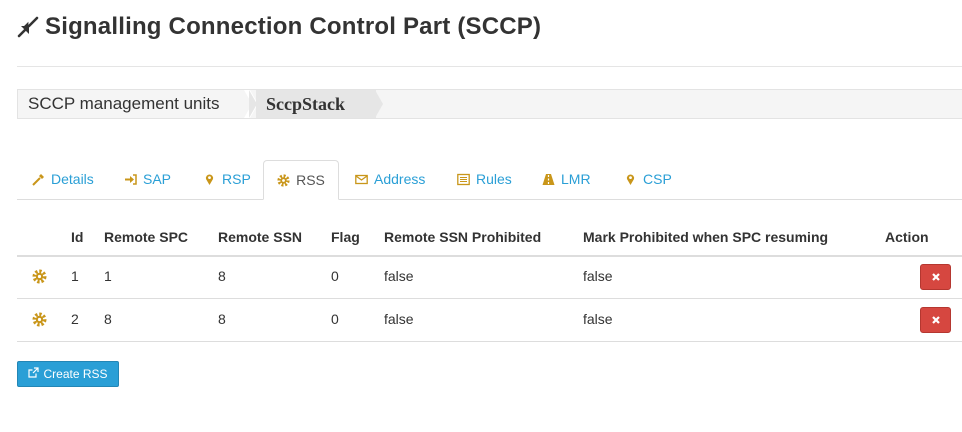 Image resolution: width=962 pixels, height=432 pixels. What do you see at coordinates (548, 179) in the screenshot?
I see `road-icon` at bounding box center [548, 179].